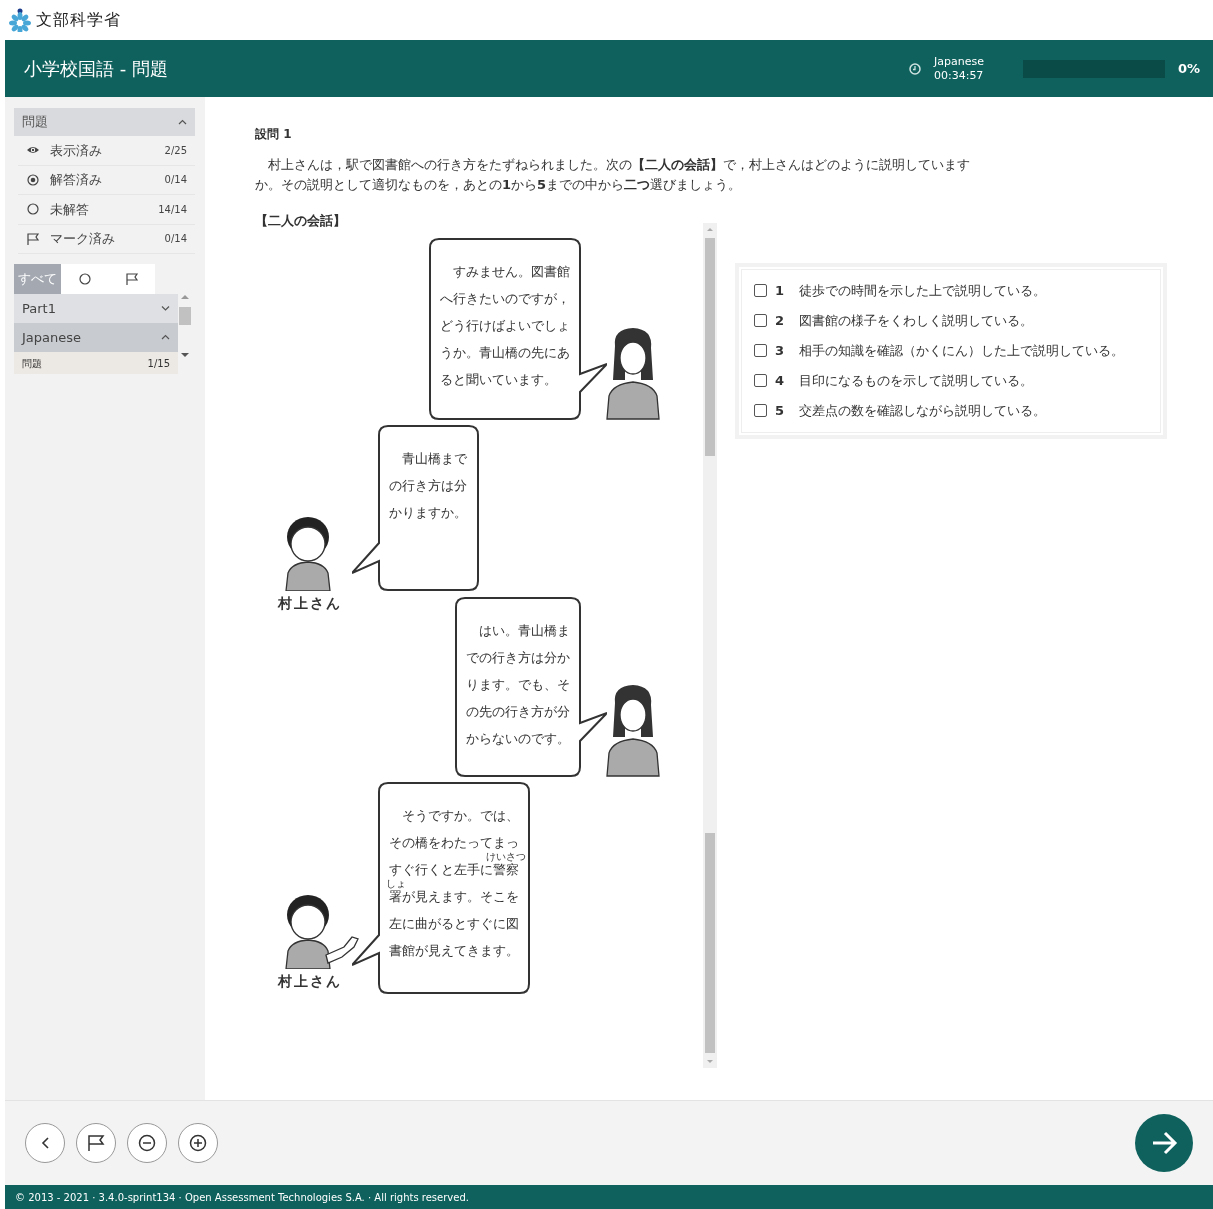  I want to click on option-number: 1, so click(780, 290).